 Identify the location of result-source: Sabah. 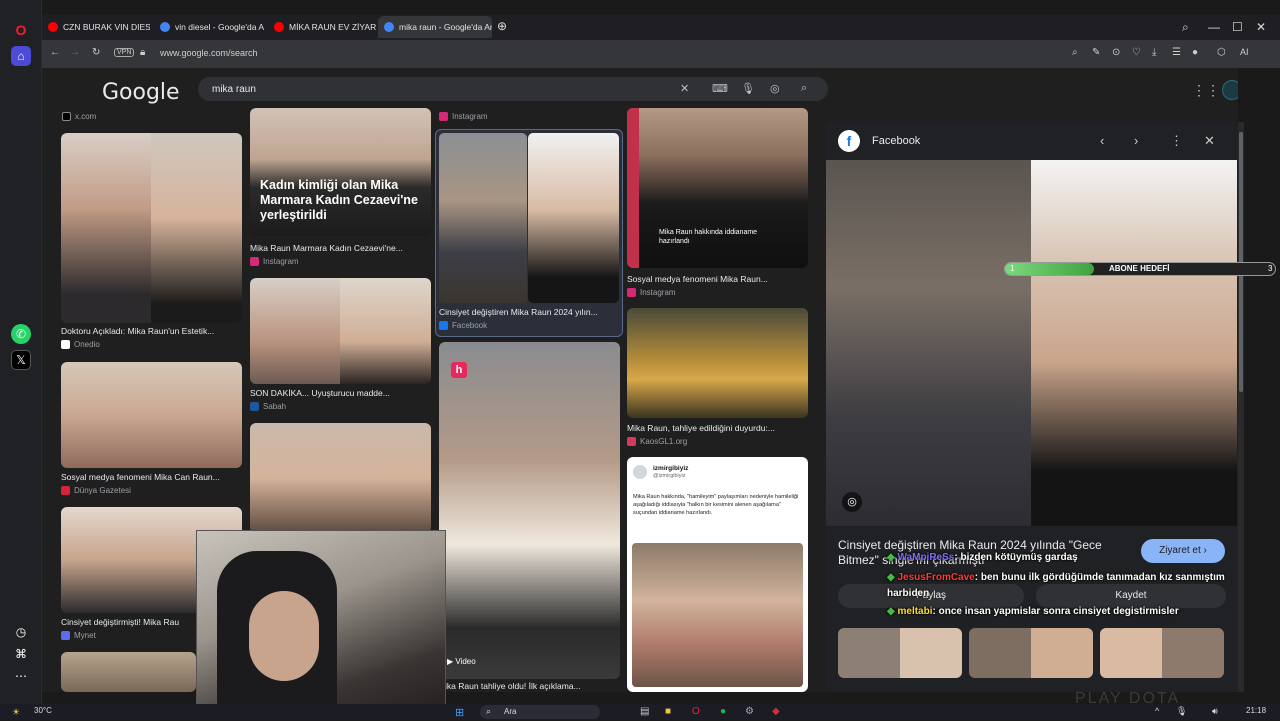
(268, 406).